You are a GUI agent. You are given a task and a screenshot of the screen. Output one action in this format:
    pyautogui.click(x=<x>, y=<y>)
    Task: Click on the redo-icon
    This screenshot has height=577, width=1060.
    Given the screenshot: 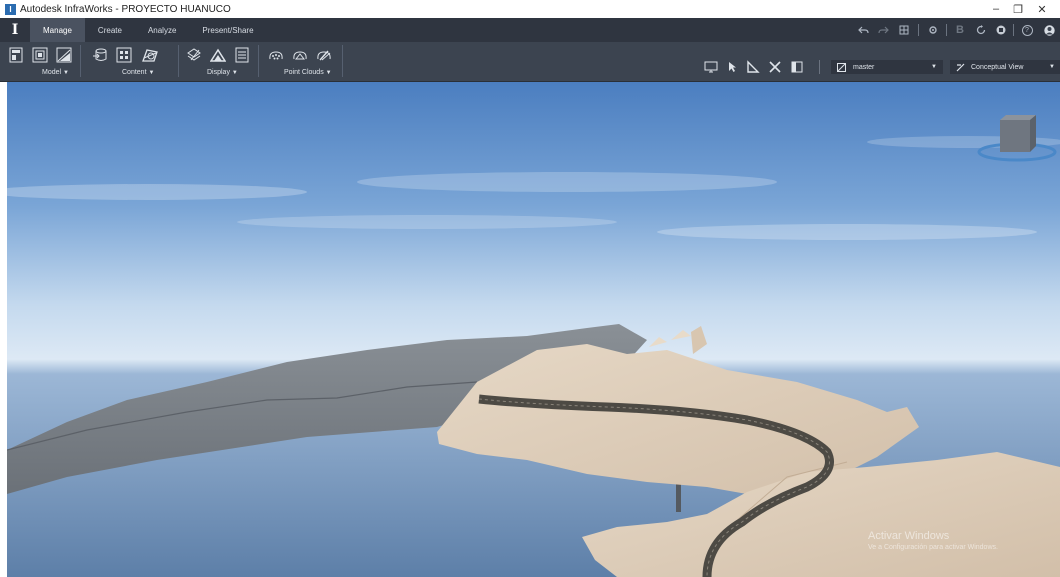 What is the action you would take?
    pyautogui.click(x=883, y=30)
    